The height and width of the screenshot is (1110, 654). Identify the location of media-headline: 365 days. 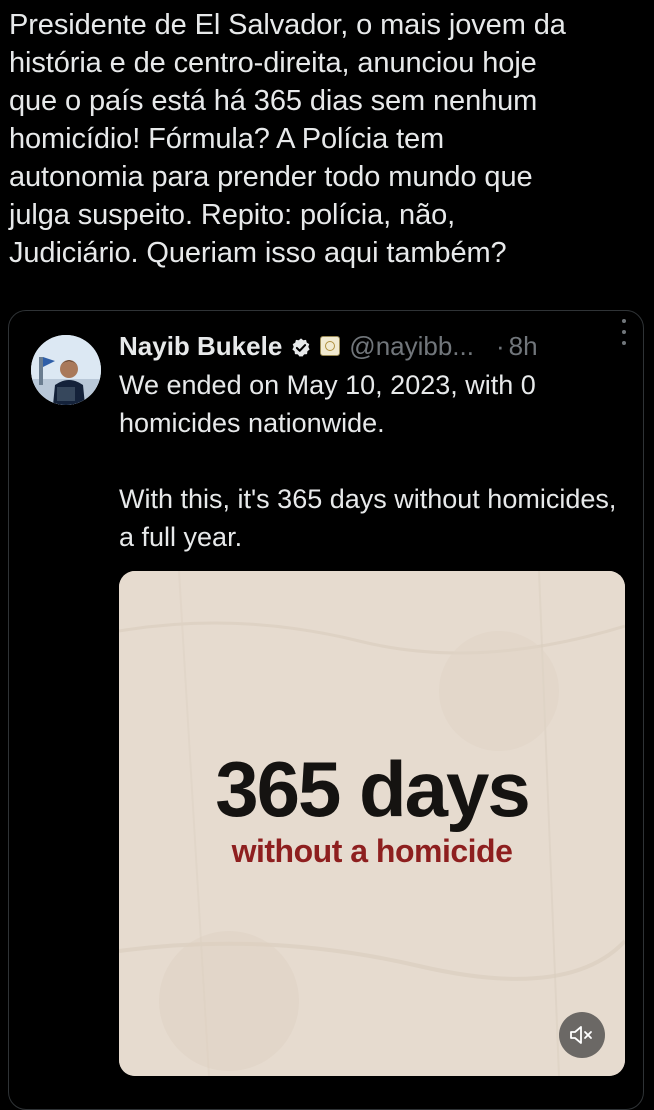
(373, 789).